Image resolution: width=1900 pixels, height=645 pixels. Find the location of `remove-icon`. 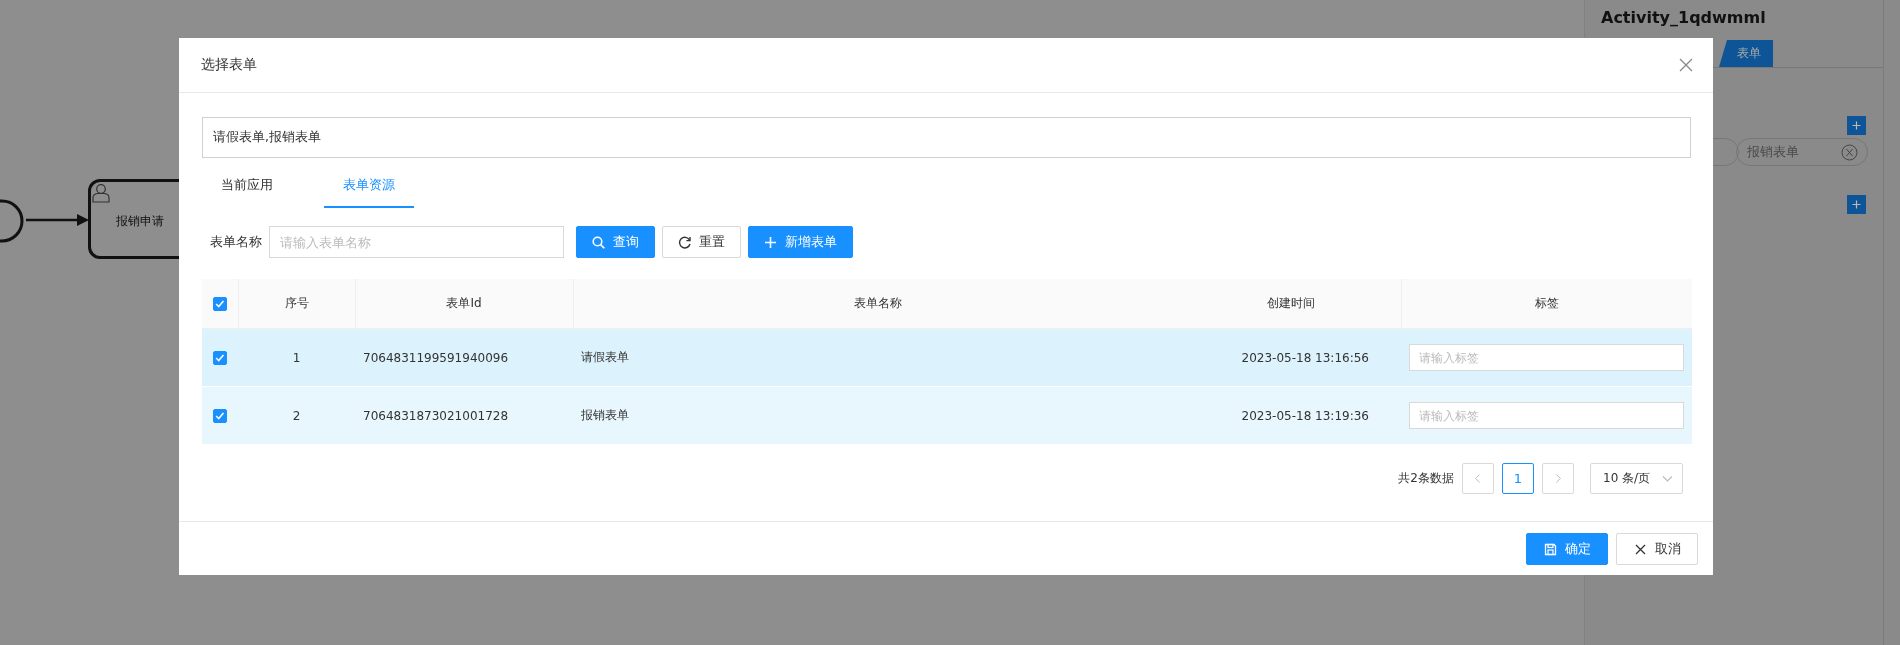

remove-icon is located at coordinates (1849, 152).